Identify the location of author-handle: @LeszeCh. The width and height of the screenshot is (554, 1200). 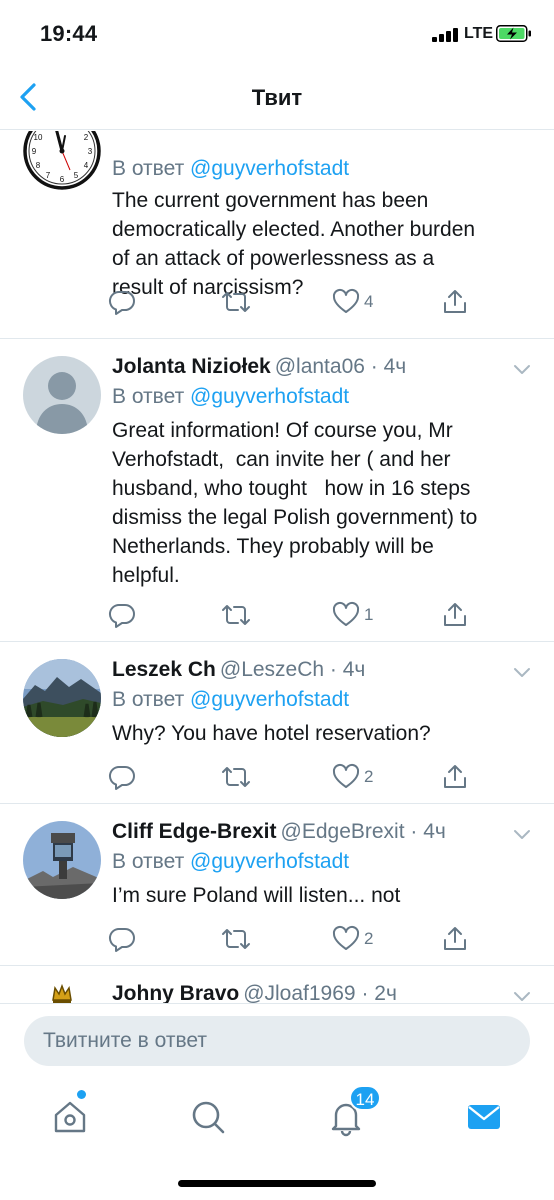
(272, 669).